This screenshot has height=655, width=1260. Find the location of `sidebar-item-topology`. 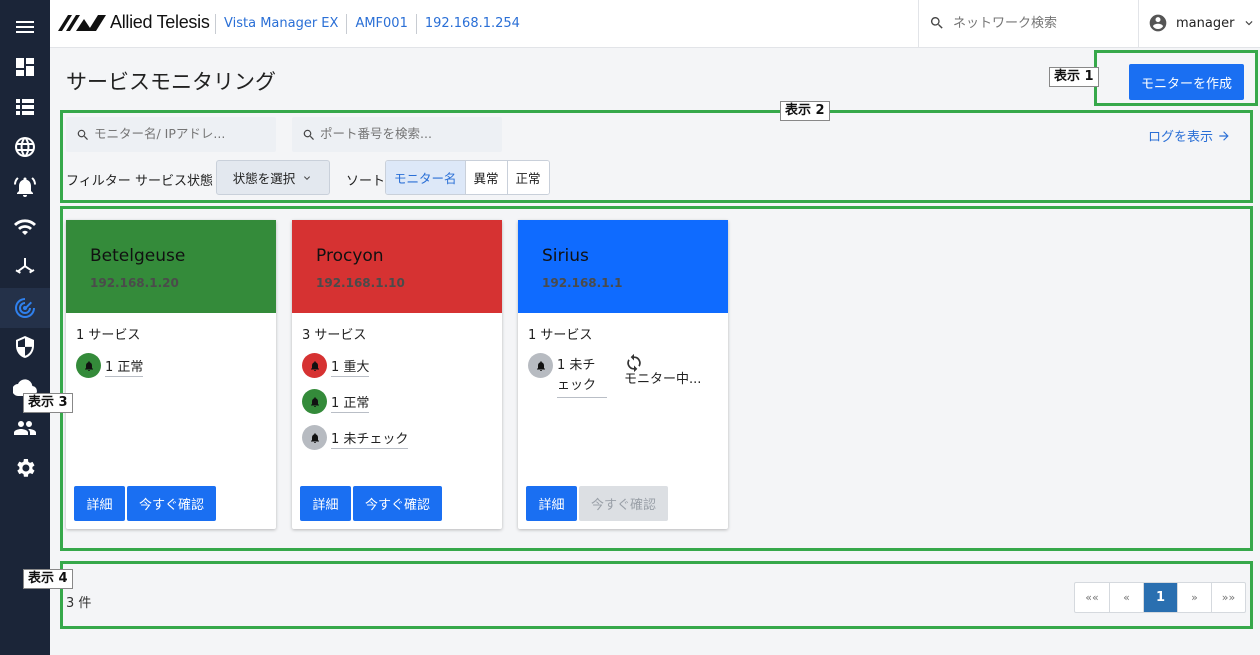

sidebar-item-topology is located at coordinates (25, 267).